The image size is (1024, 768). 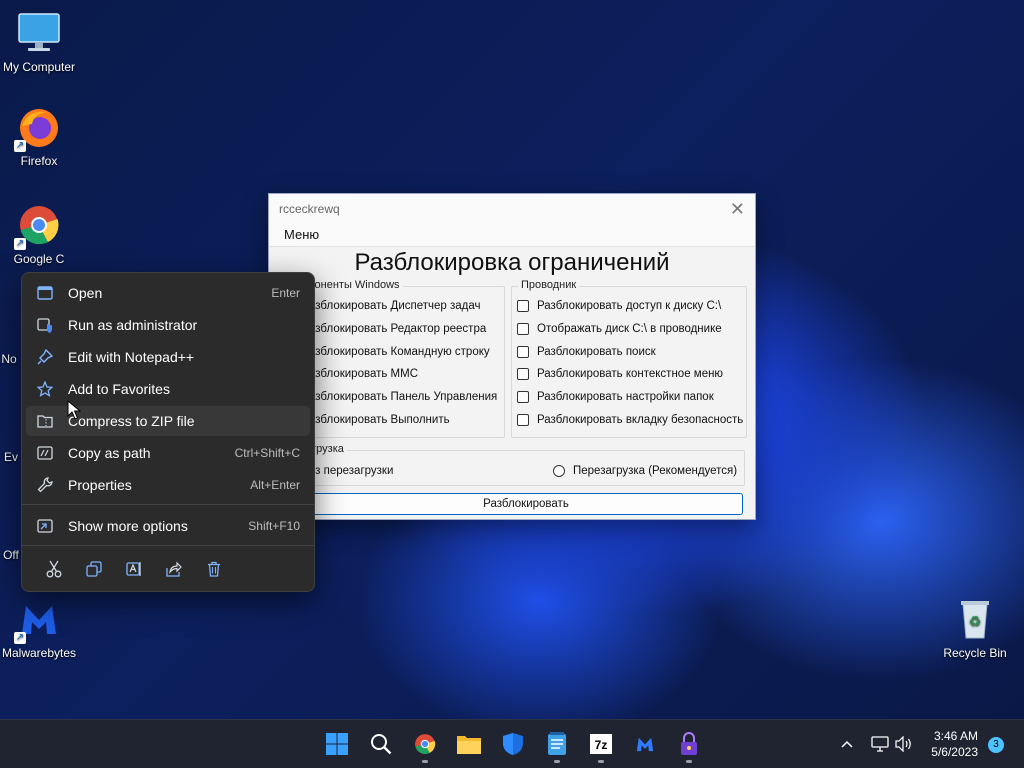 What do you see at coordinates (351, 471) in the screenshot?
I see `option-no-reboot: ез перезагрузки` at bounding box center [351, 471].